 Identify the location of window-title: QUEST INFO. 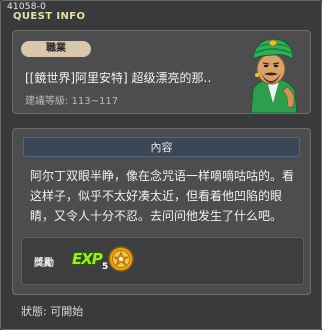
(49, 16).